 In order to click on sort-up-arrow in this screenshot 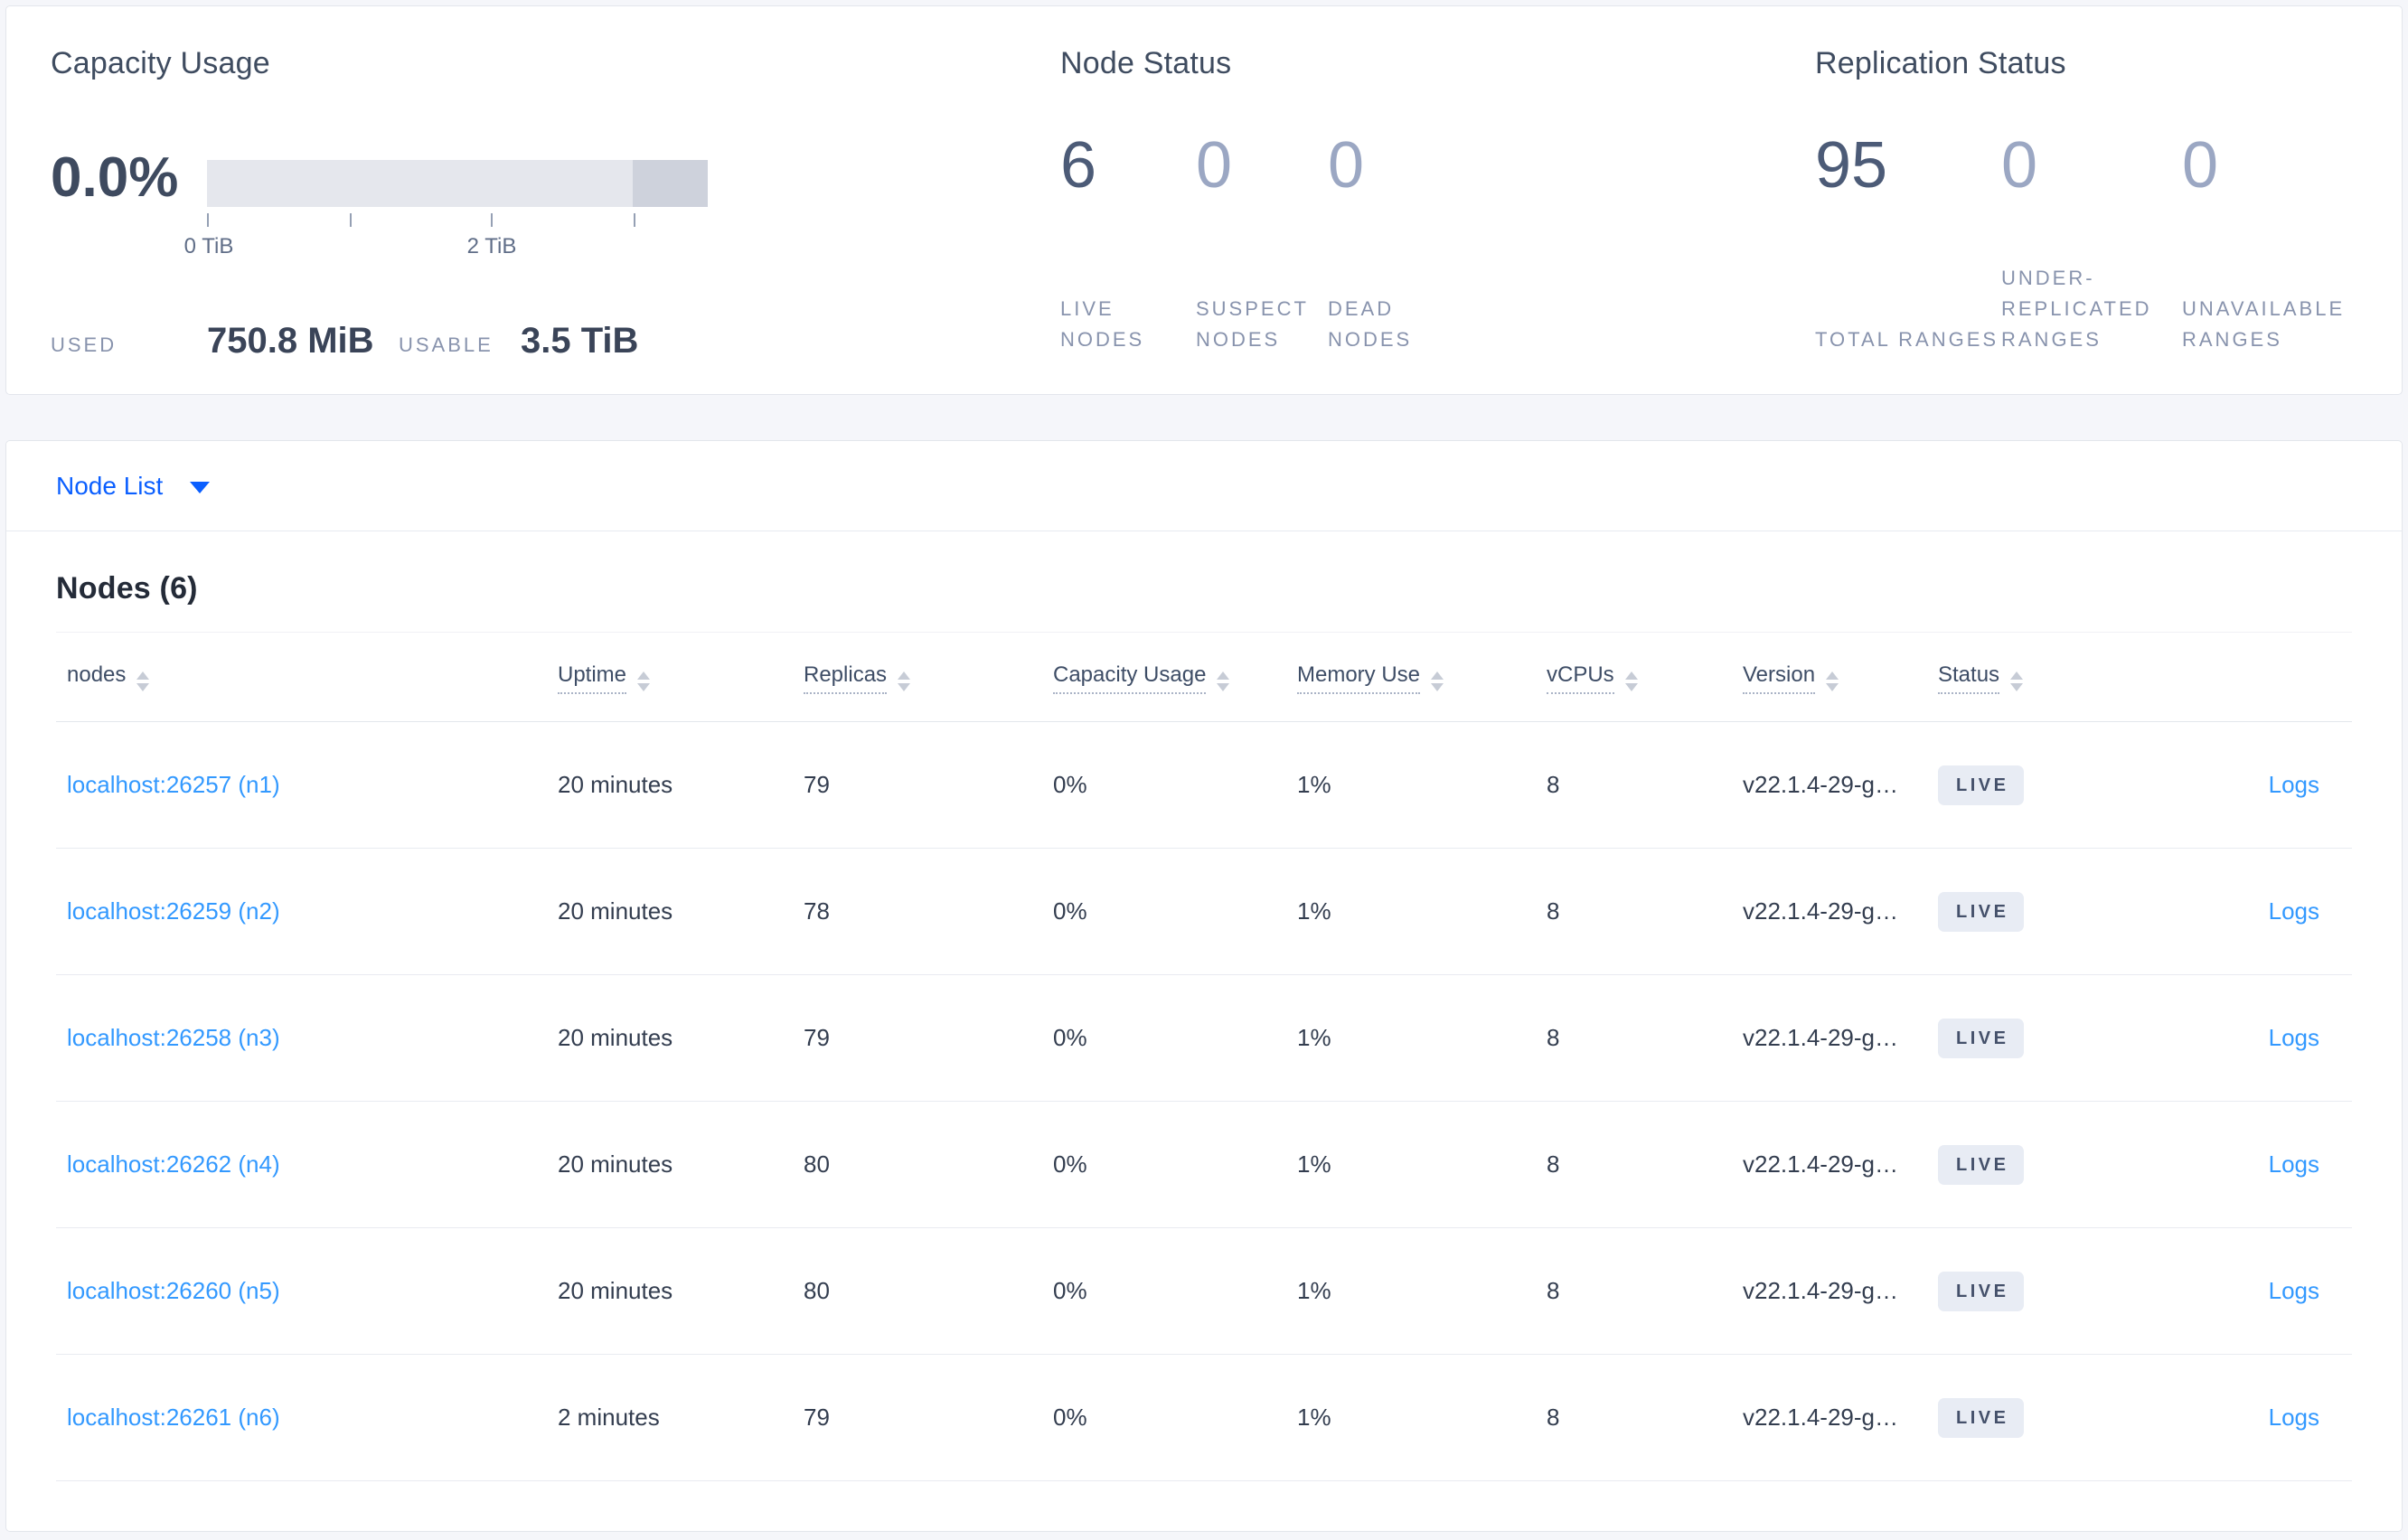, I will do `click(1437, 675)`.